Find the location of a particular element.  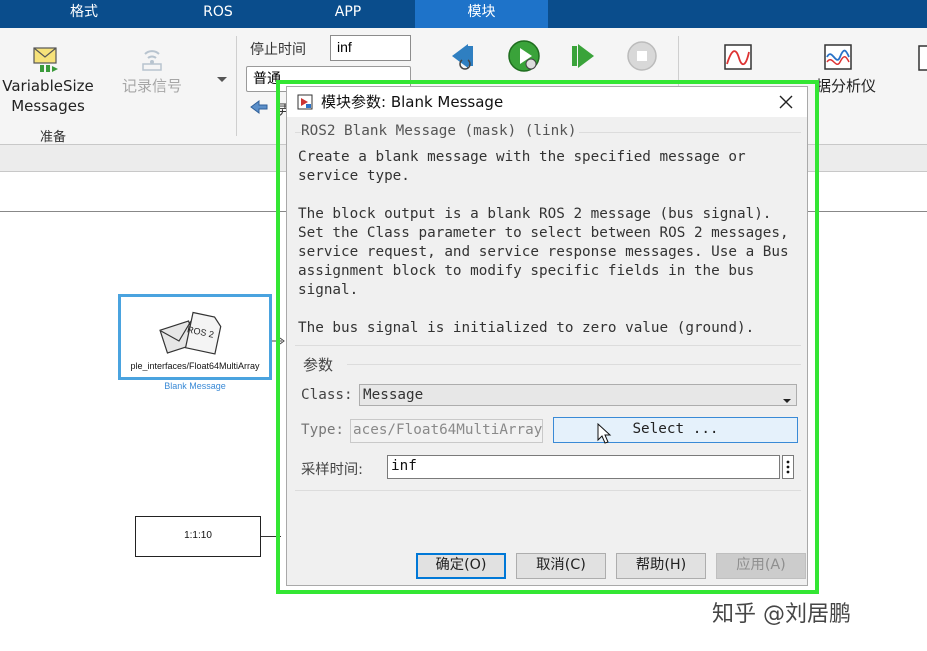

counter-block: 1:1:10 is located at coordinates (198, 536).